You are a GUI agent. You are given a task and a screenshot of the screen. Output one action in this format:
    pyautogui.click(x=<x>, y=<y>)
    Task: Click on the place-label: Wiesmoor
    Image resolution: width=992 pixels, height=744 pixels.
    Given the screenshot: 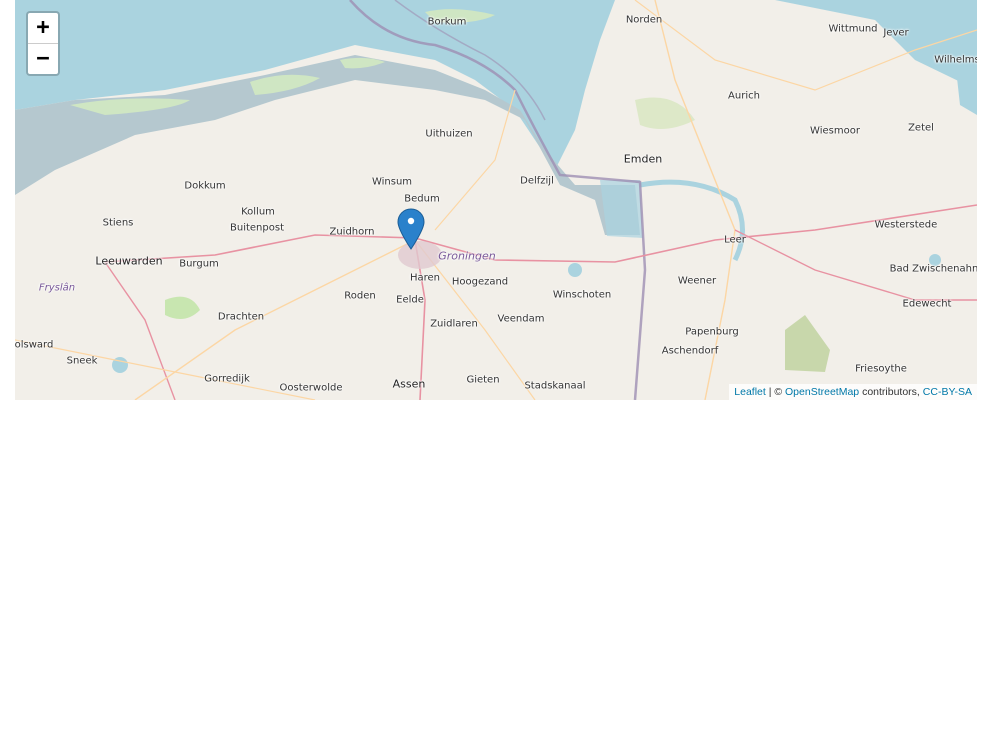 What is the action you would take?
    pyautogui.click(x=835, y=131)
    